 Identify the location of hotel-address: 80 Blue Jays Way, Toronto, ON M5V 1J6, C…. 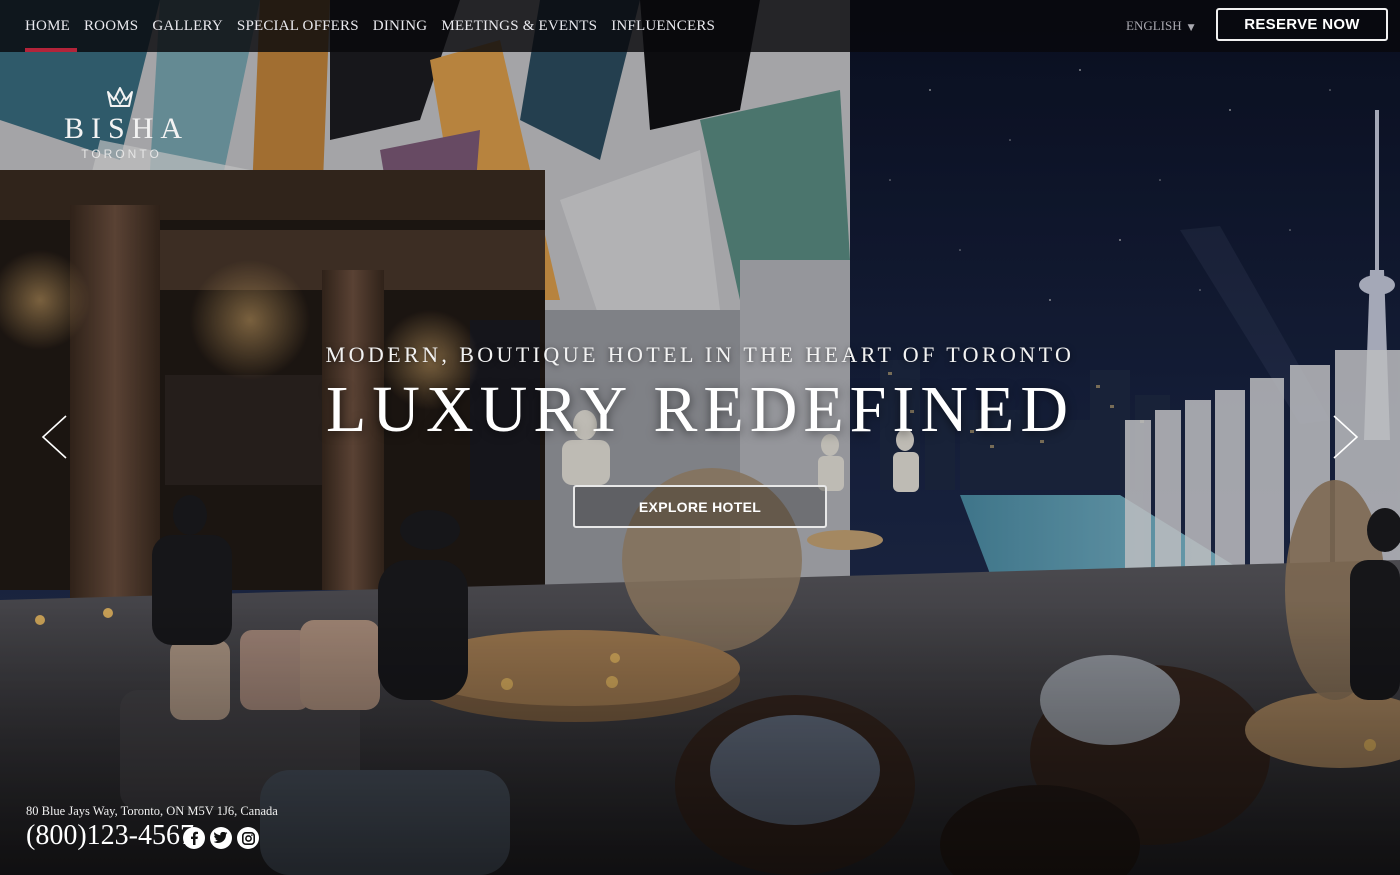
(152, 811).